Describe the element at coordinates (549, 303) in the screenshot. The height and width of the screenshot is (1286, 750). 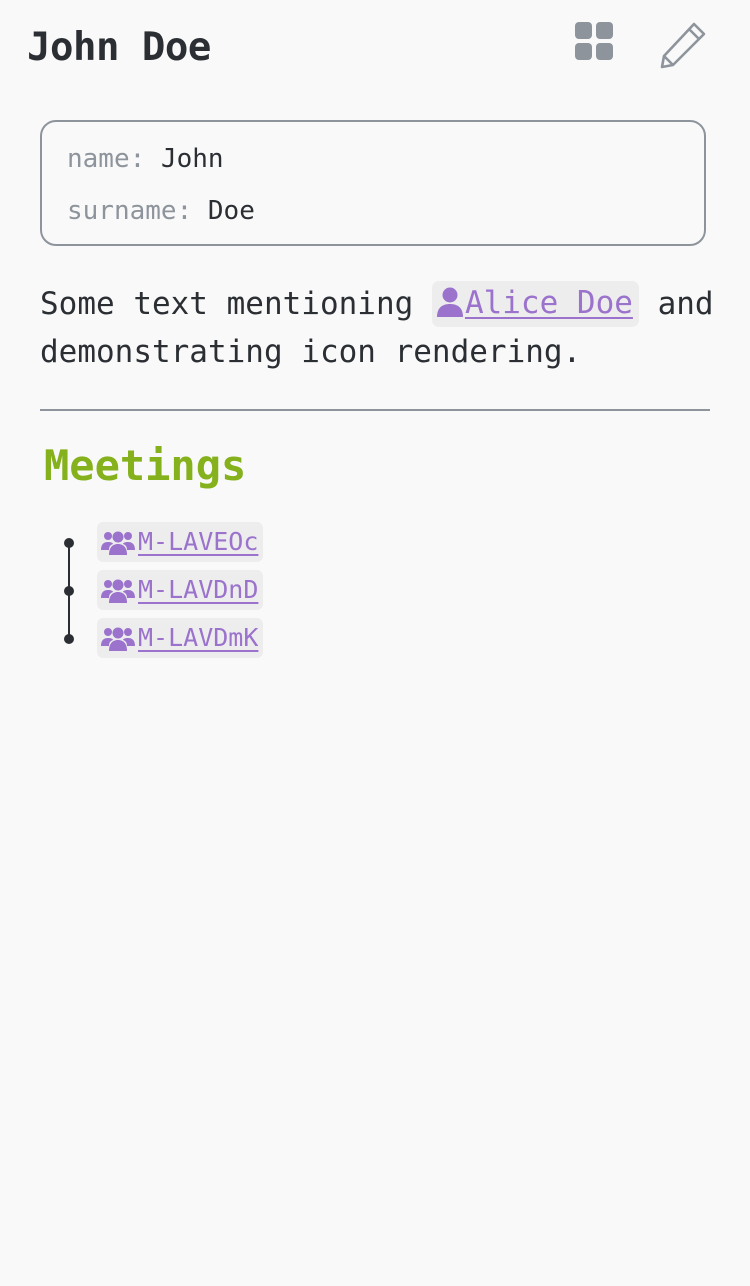
I see `mention-link: Alice Doe` at that location.